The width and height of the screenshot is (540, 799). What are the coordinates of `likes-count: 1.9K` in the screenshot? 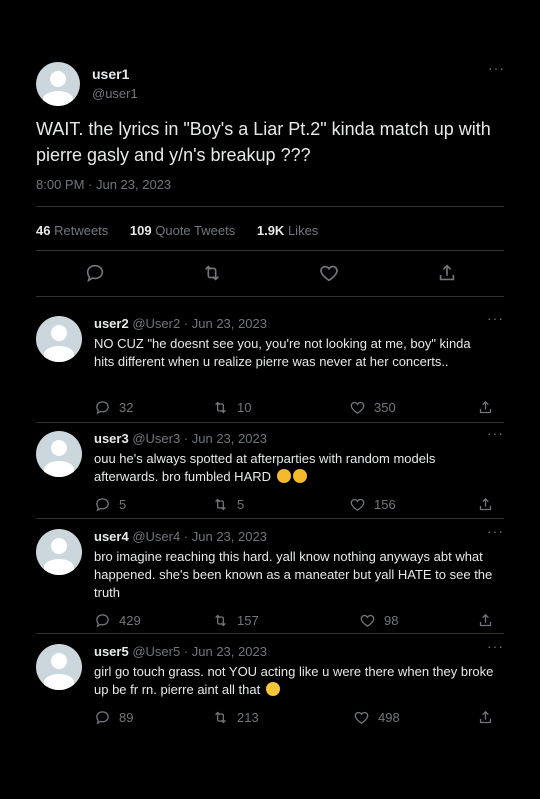 It's located at (270, 230).